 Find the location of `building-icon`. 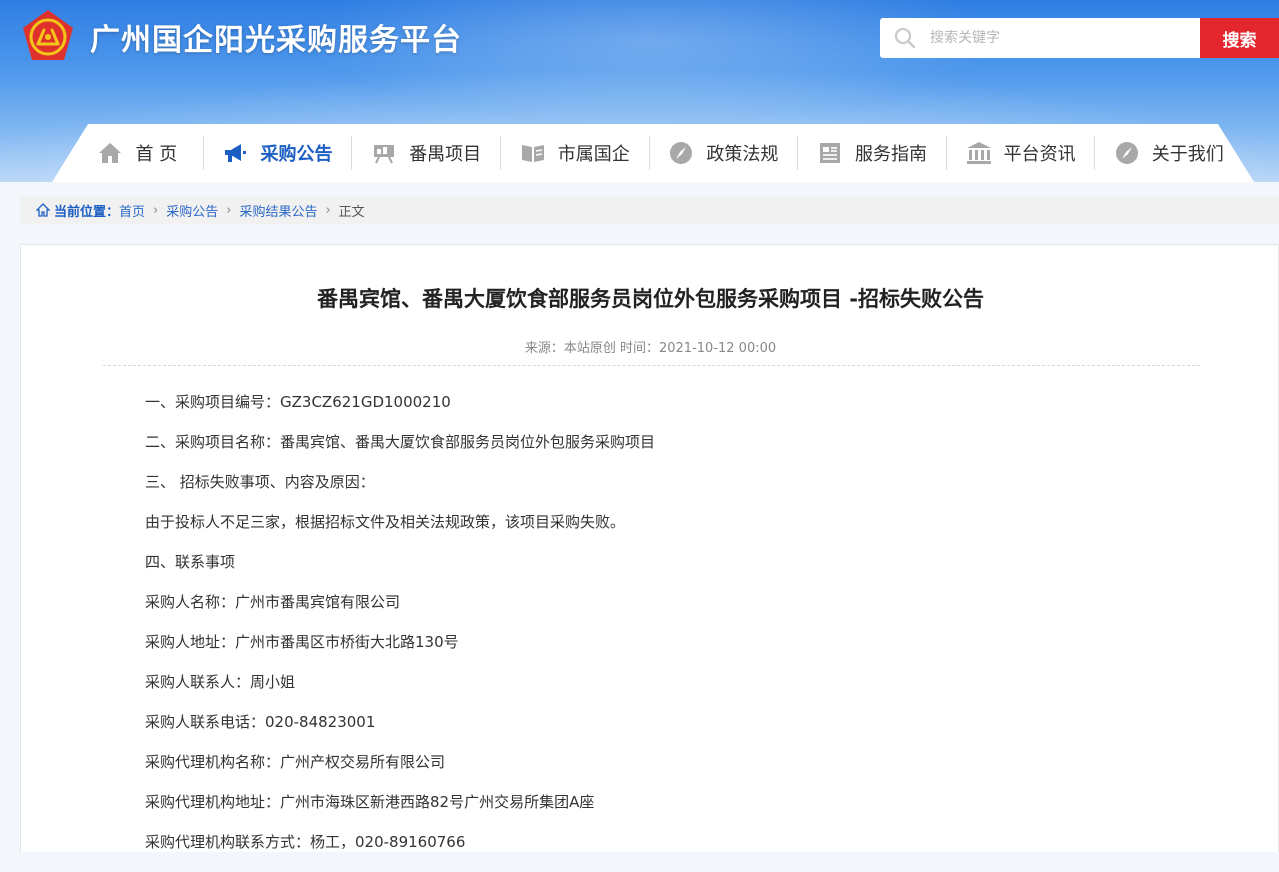

building-icon is located at coordinates (979, 153).